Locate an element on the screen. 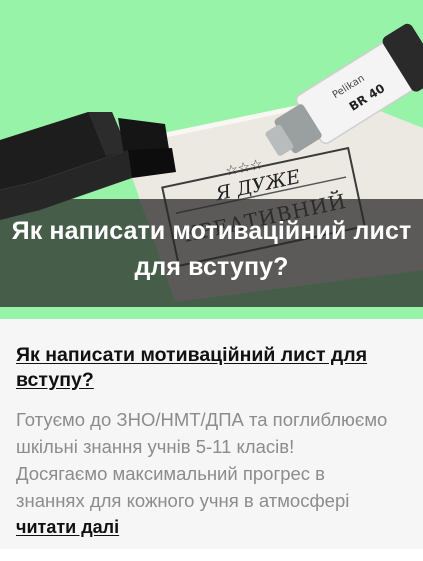  article-title-line: Як написати мотиваційний лист для is located at coordinates (192, 355).